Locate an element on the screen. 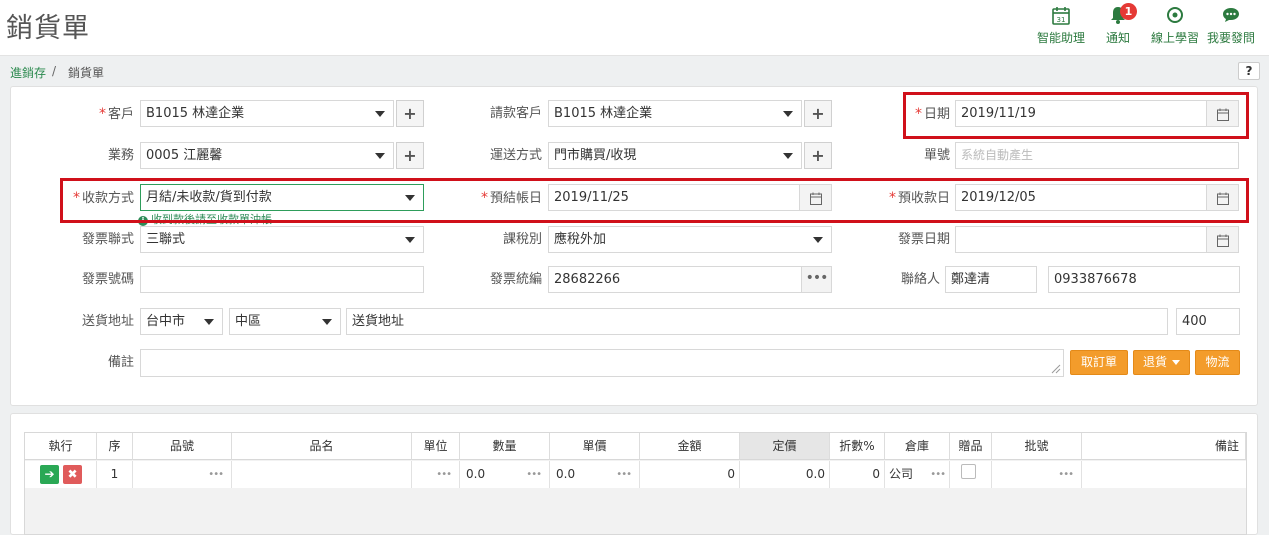  amount-cell: 0 is located at coordinates (690, 474).